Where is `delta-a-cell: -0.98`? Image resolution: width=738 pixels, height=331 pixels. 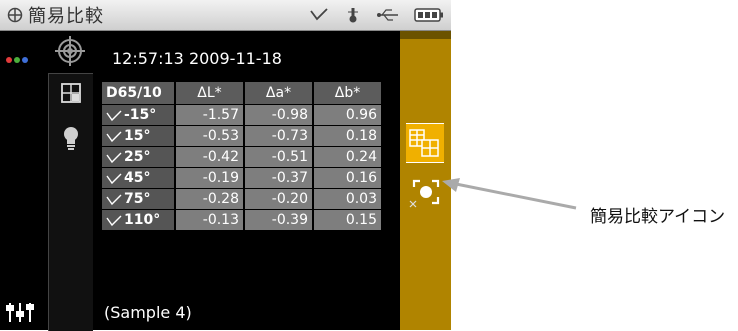
delta-a-cell: -0.98 is located at coordinates (278, 115).